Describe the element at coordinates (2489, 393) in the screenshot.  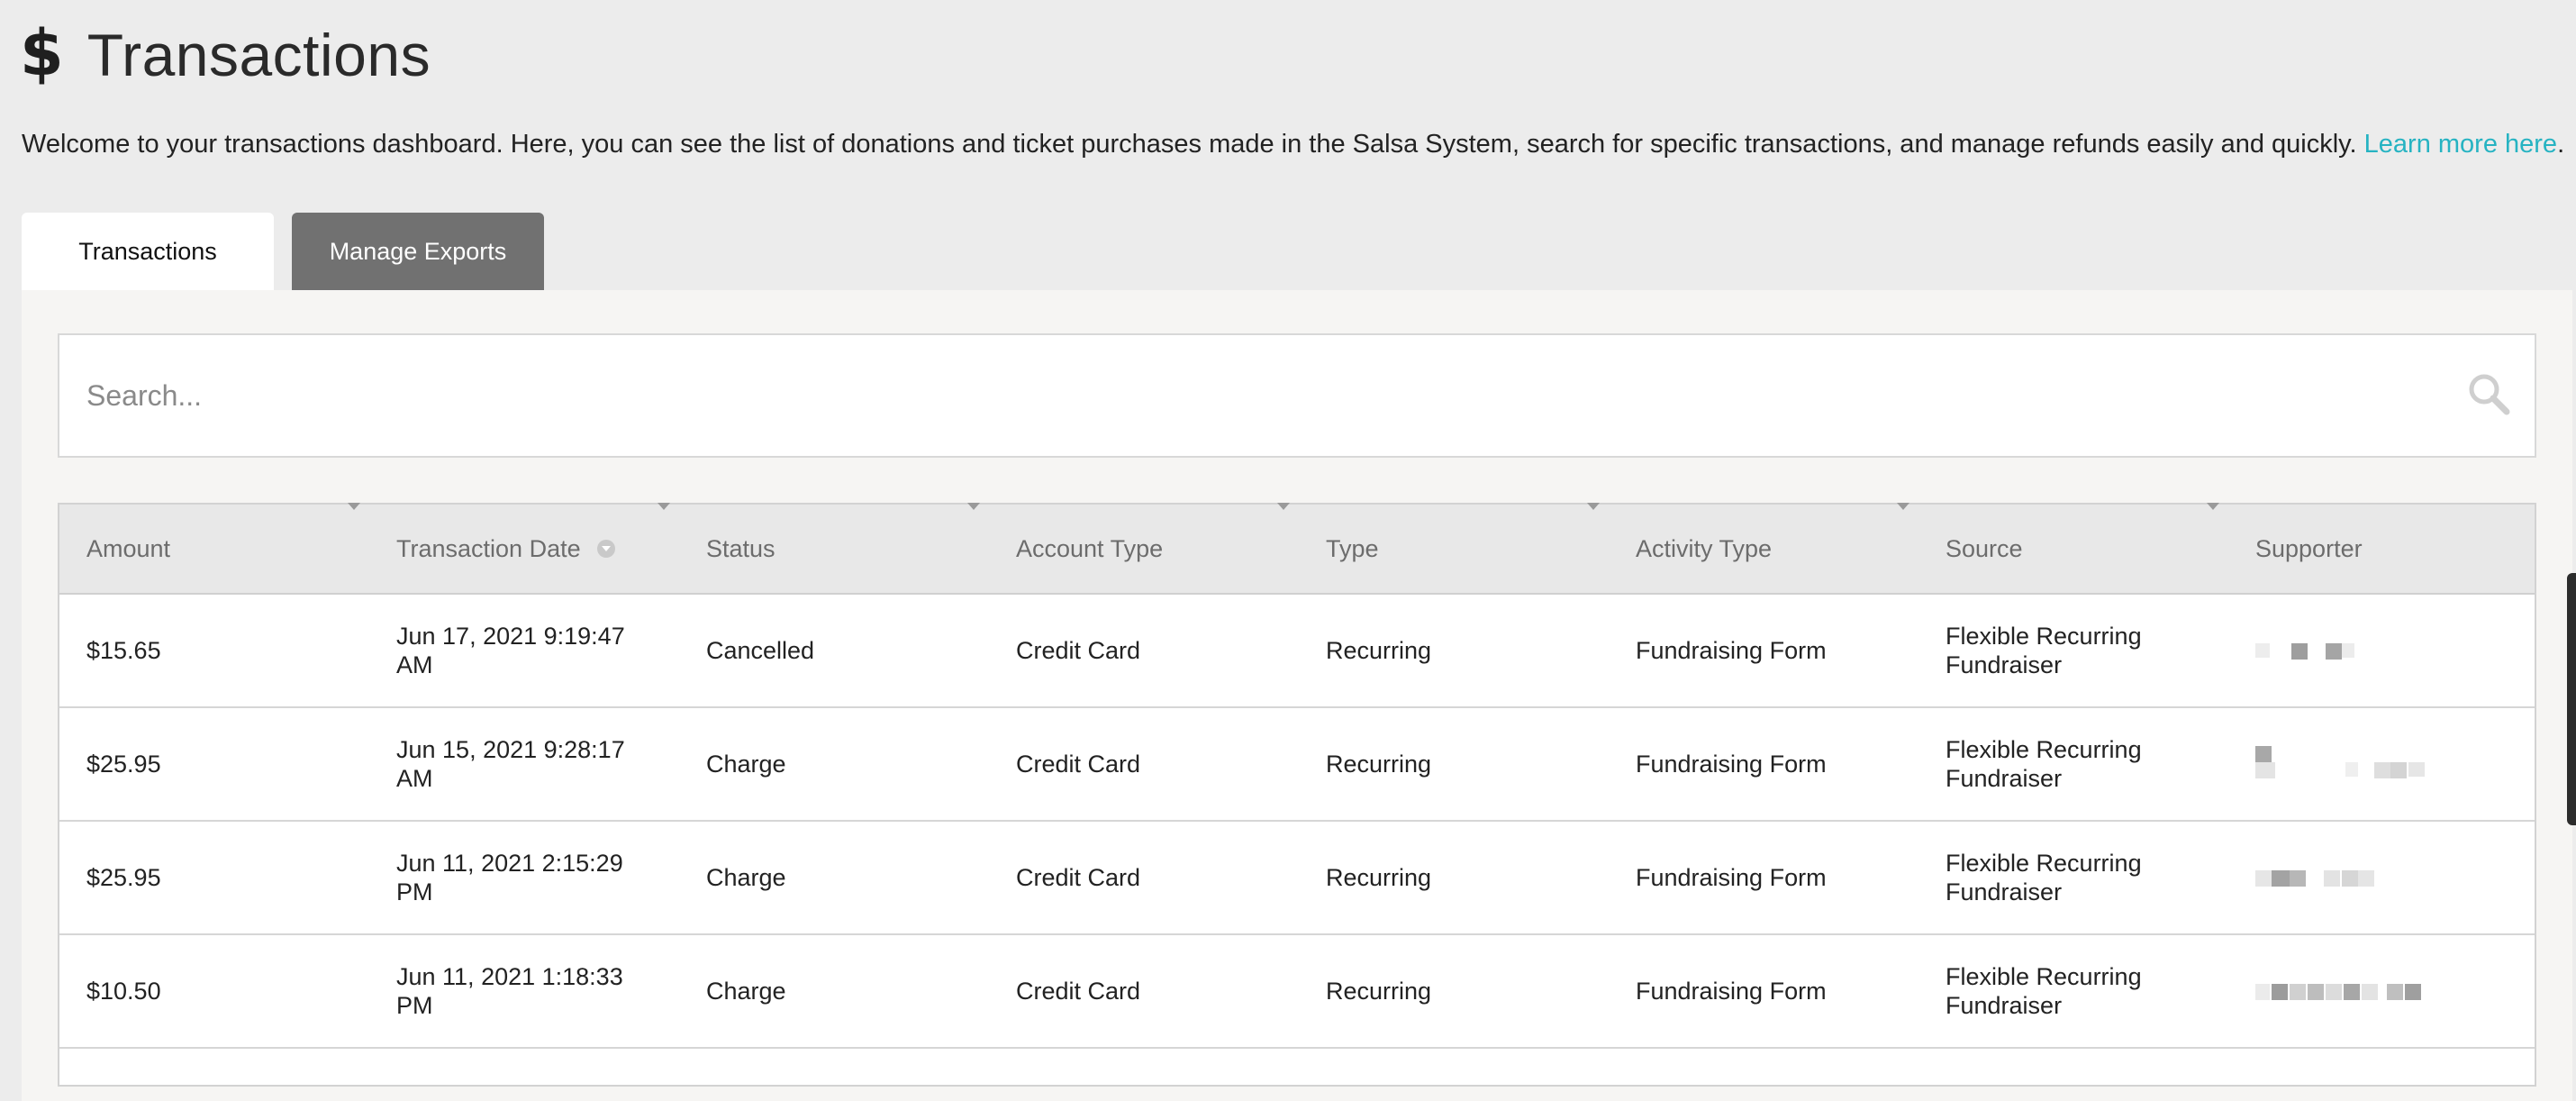
I see `search-icon` at that location.